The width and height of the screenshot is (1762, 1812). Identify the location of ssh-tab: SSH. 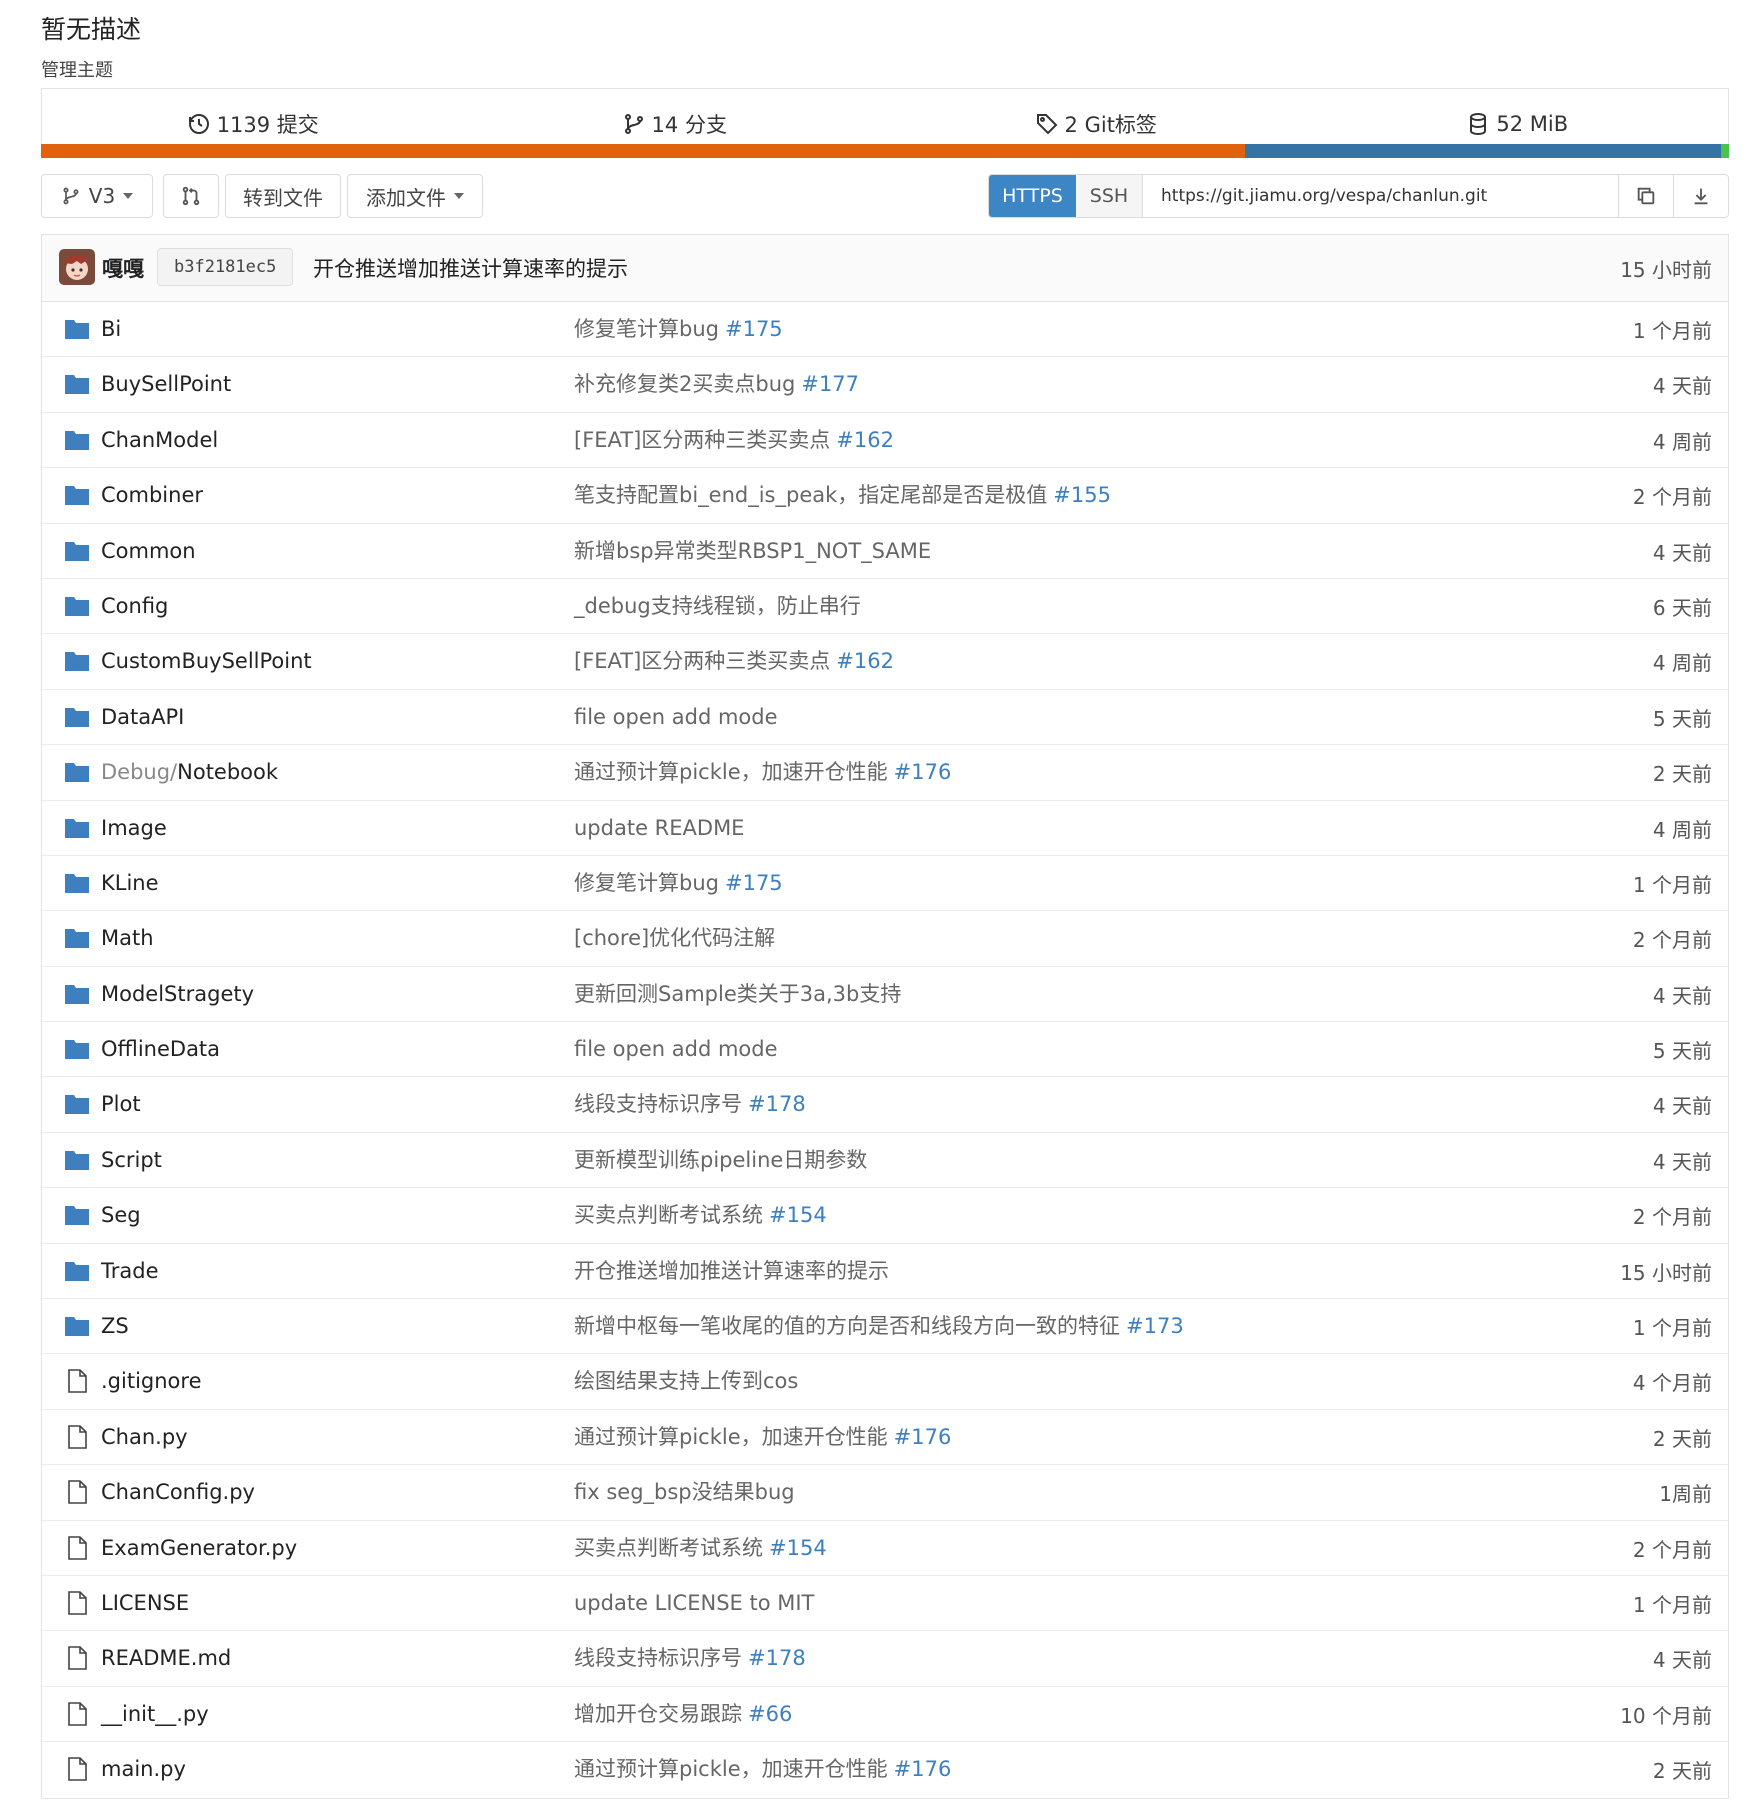
(1109, 196).